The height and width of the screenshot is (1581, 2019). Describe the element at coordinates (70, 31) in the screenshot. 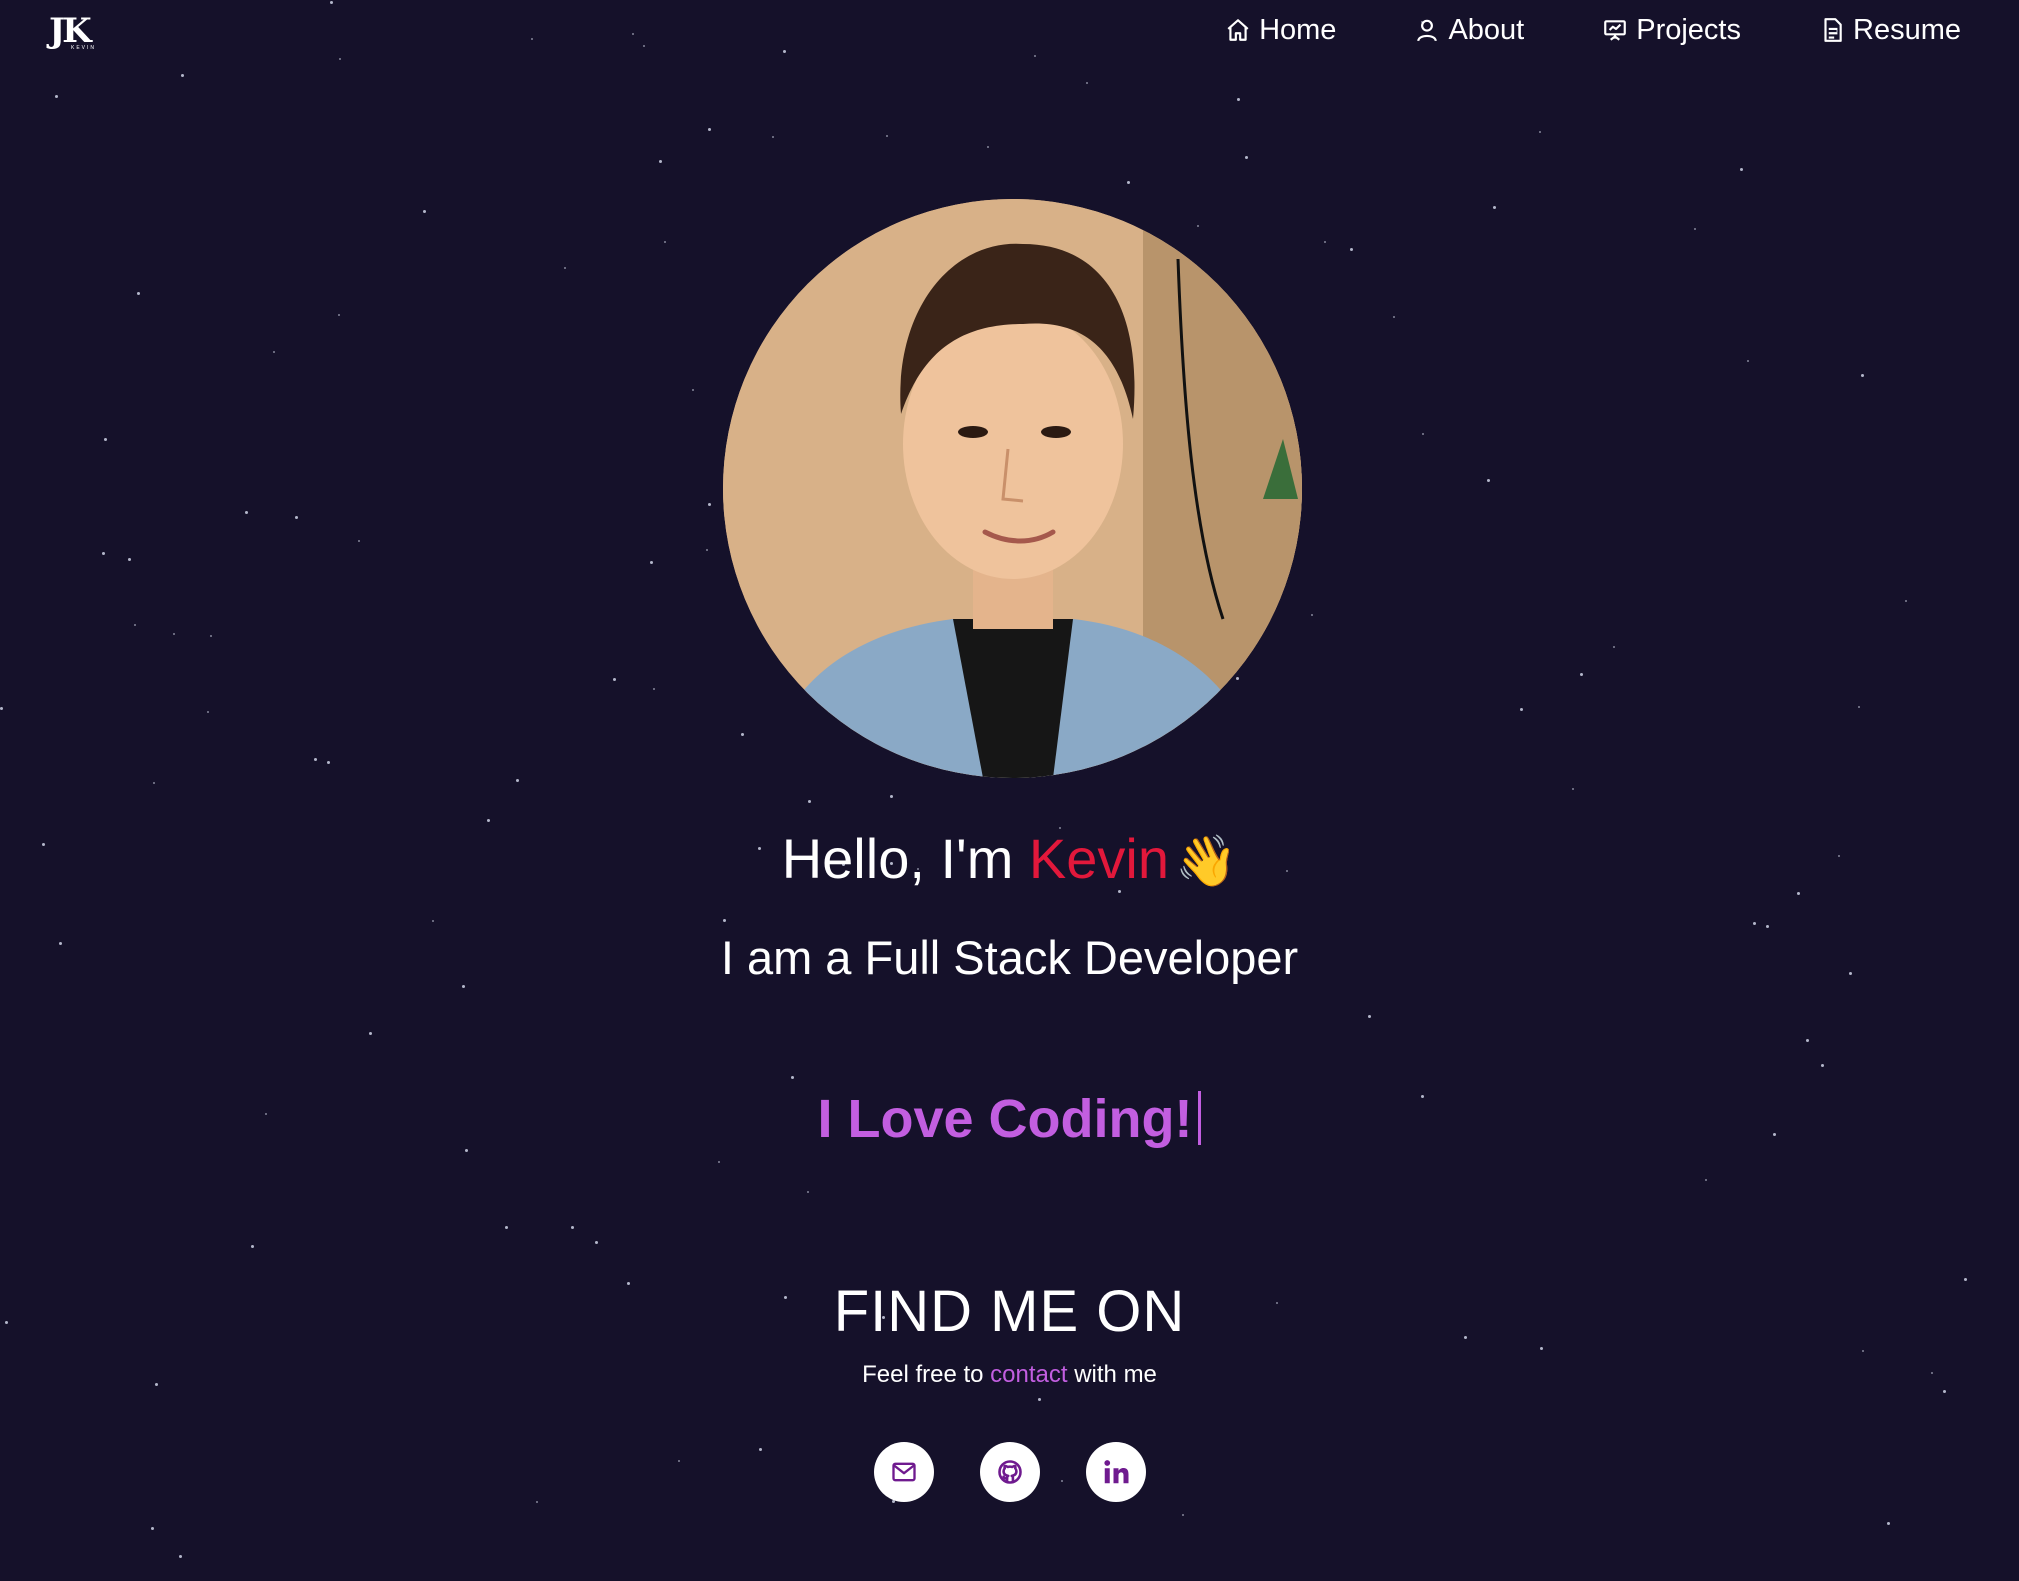

I see `logo-text: JK` at that location.